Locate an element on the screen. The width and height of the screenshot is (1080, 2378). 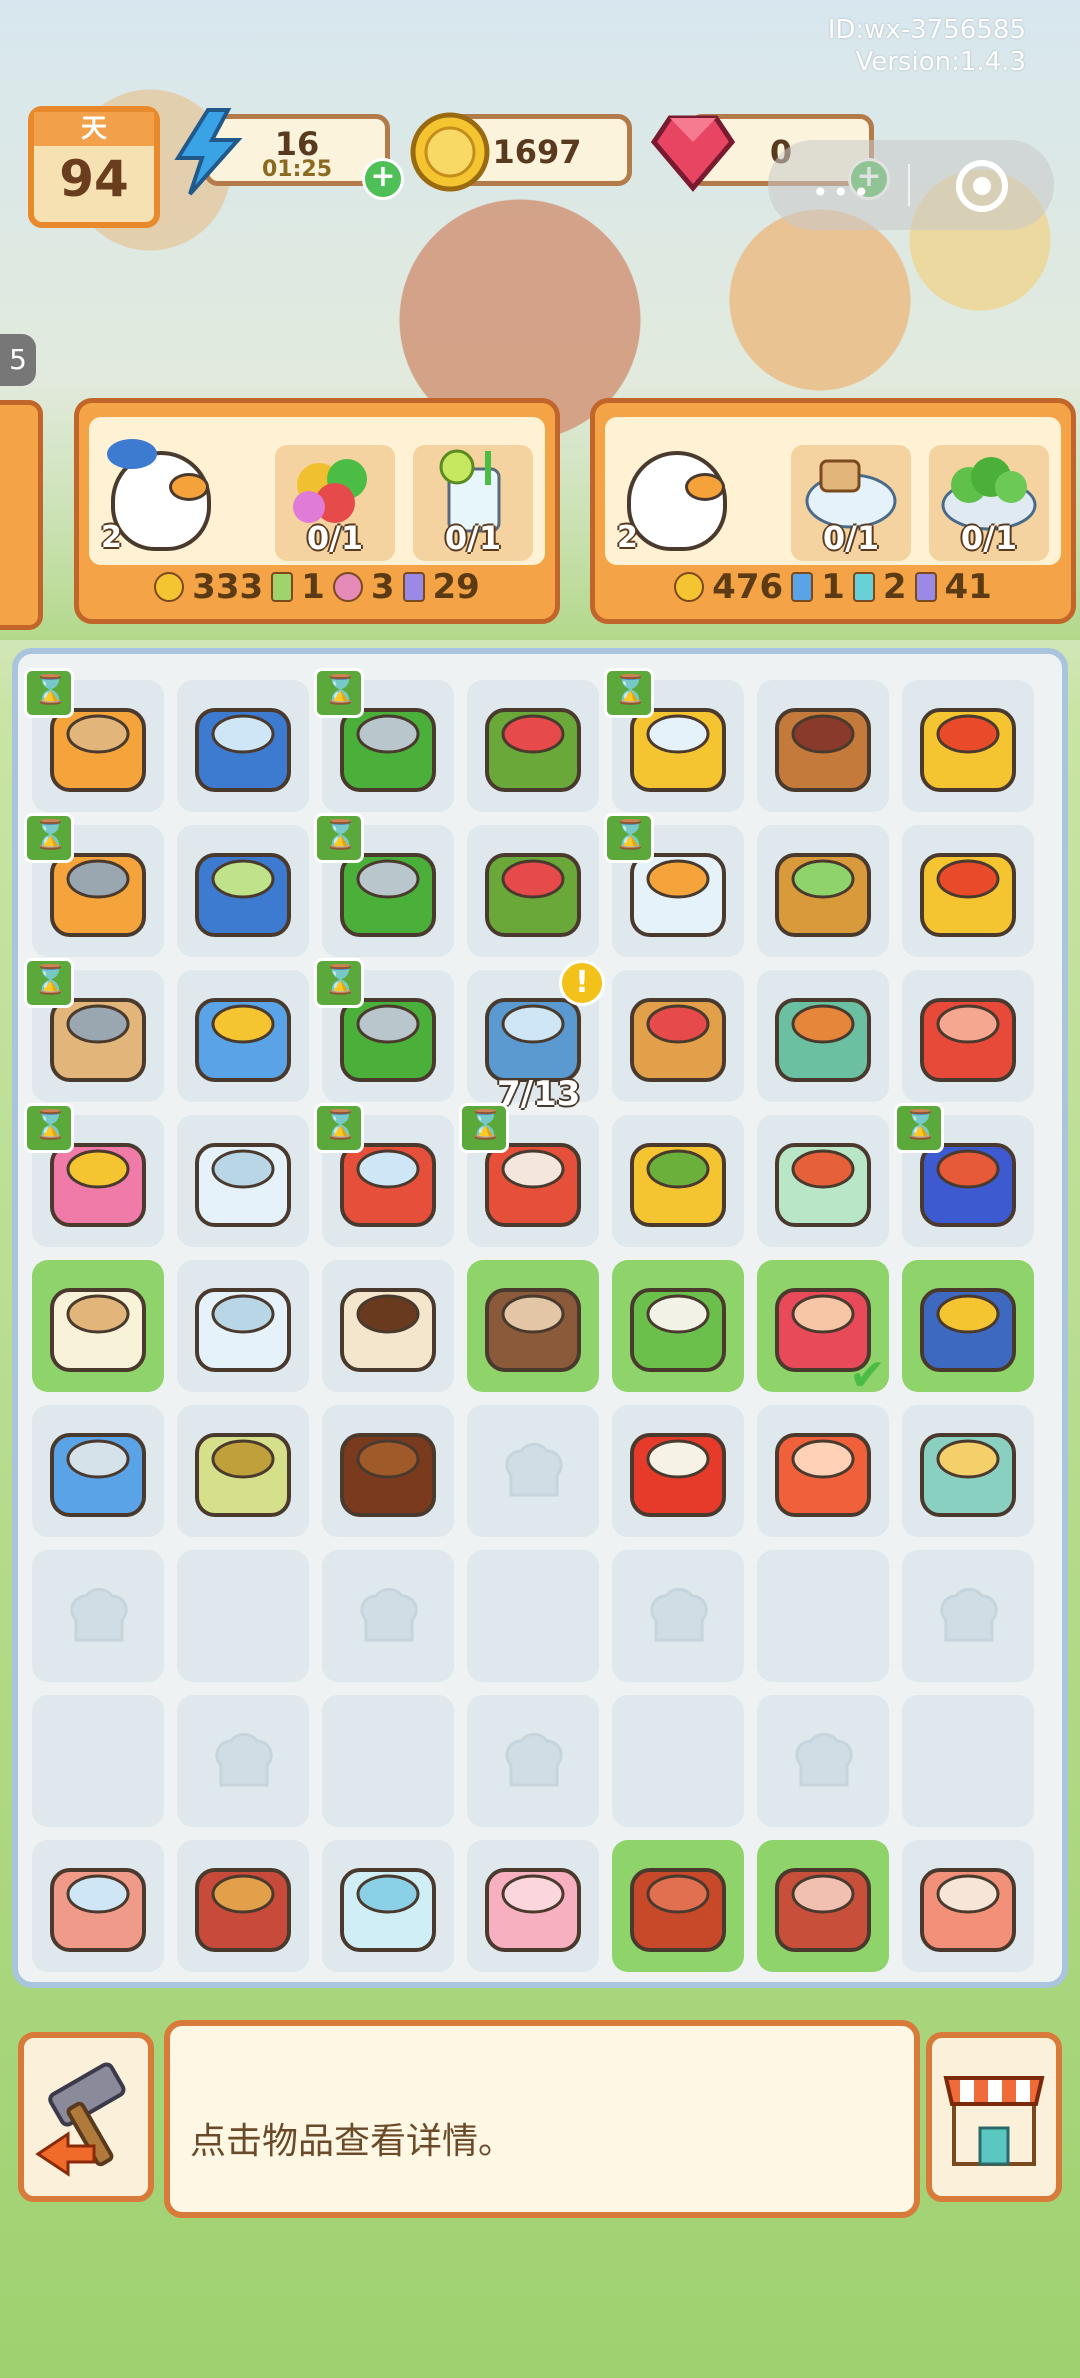
slot-count: 0/1 is located at coordinates (473, 538).